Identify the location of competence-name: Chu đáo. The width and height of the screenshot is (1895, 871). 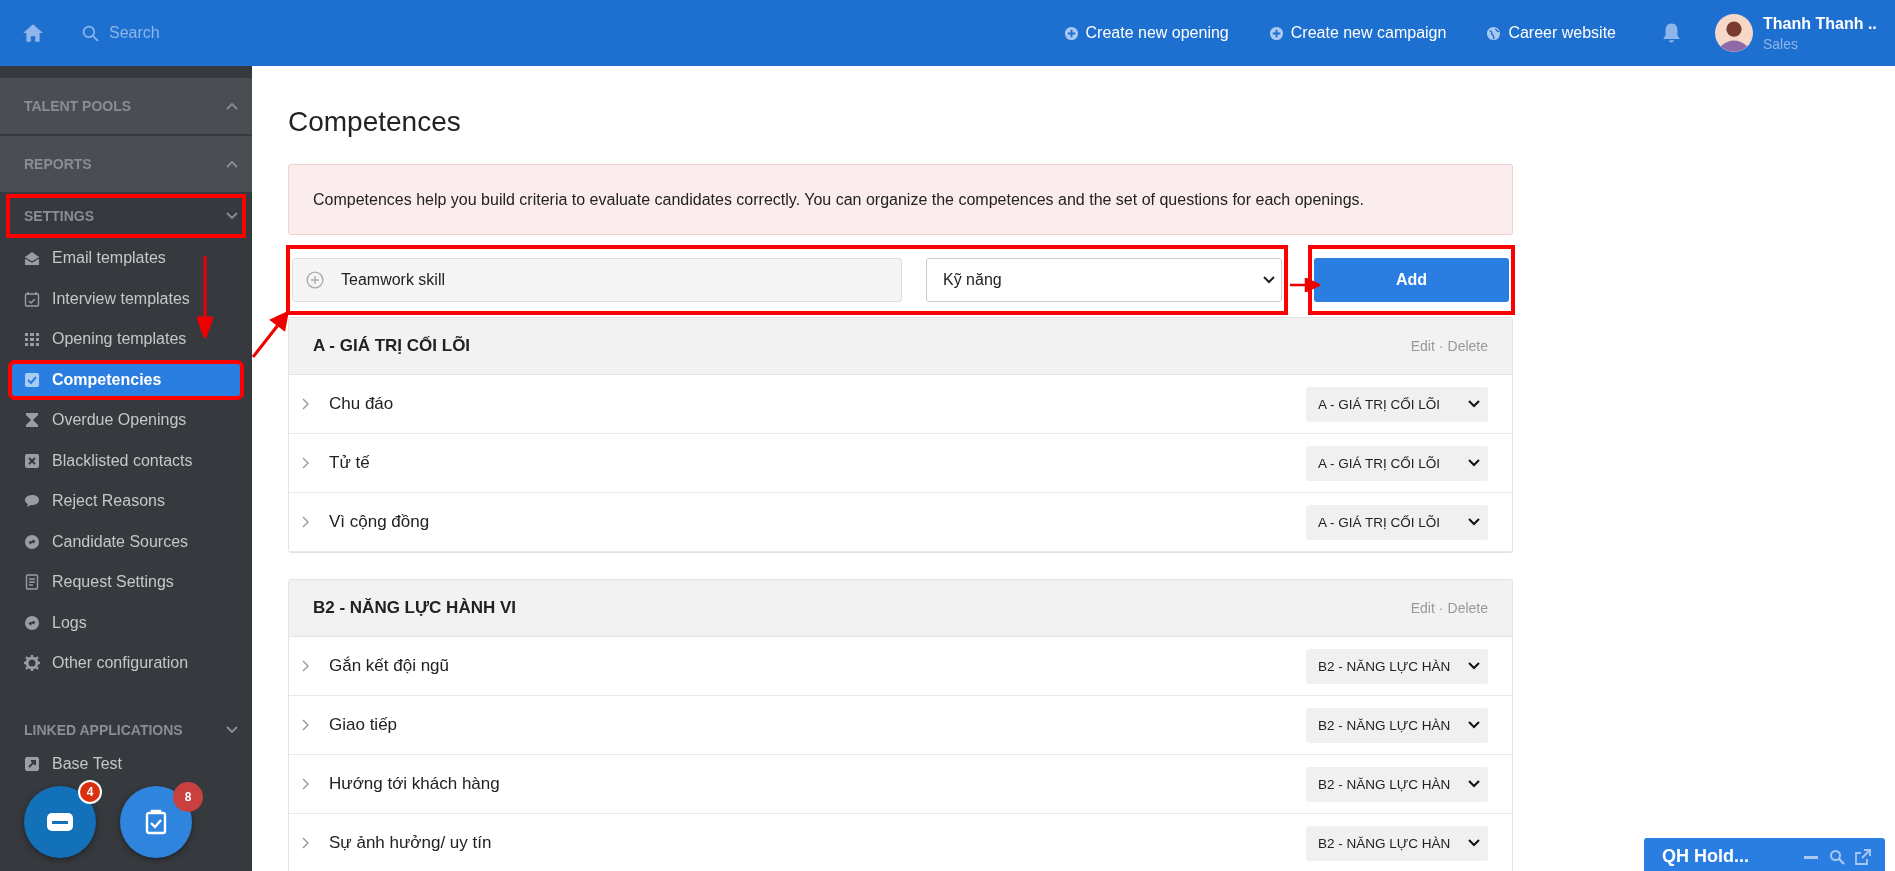
(362, 404).